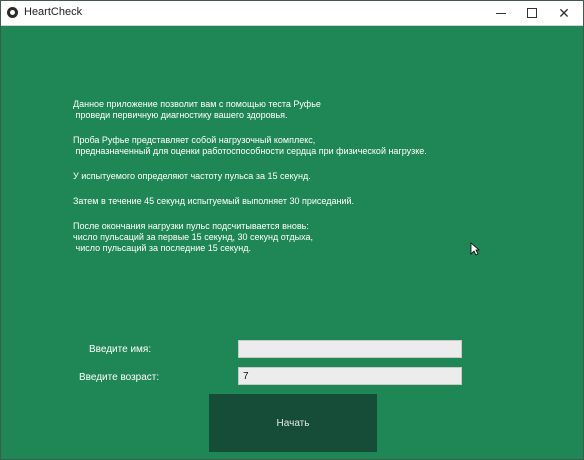  I want to click on age-input, so click(350, 376).